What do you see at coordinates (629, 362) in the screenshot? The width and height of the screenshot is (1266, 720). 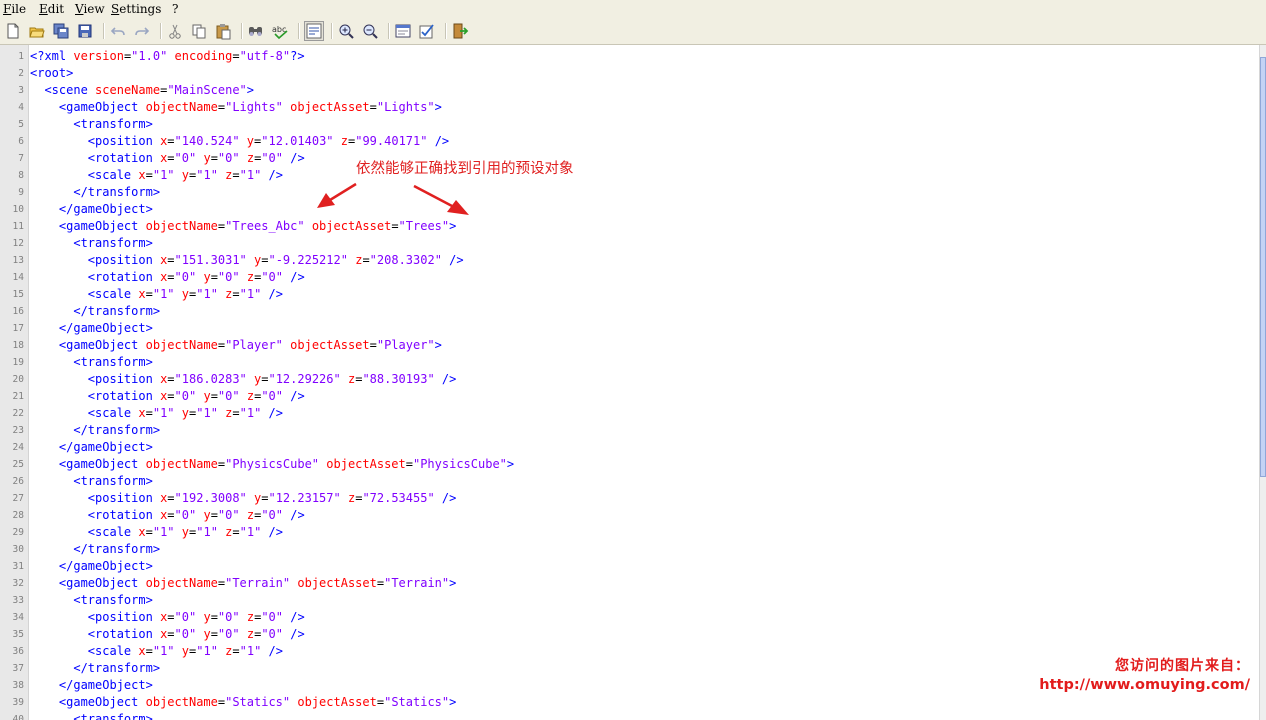 I see `code-line: 19 <transform>` at bounding box center [629, 362].